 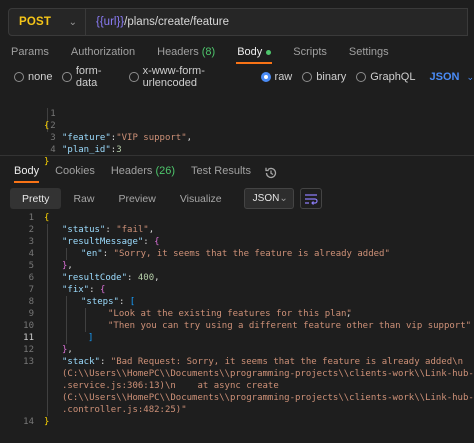 What do you see at coordinates (31, 290) in the screenshot?
I see `line-number: 7` at bounding box center [31, 290].